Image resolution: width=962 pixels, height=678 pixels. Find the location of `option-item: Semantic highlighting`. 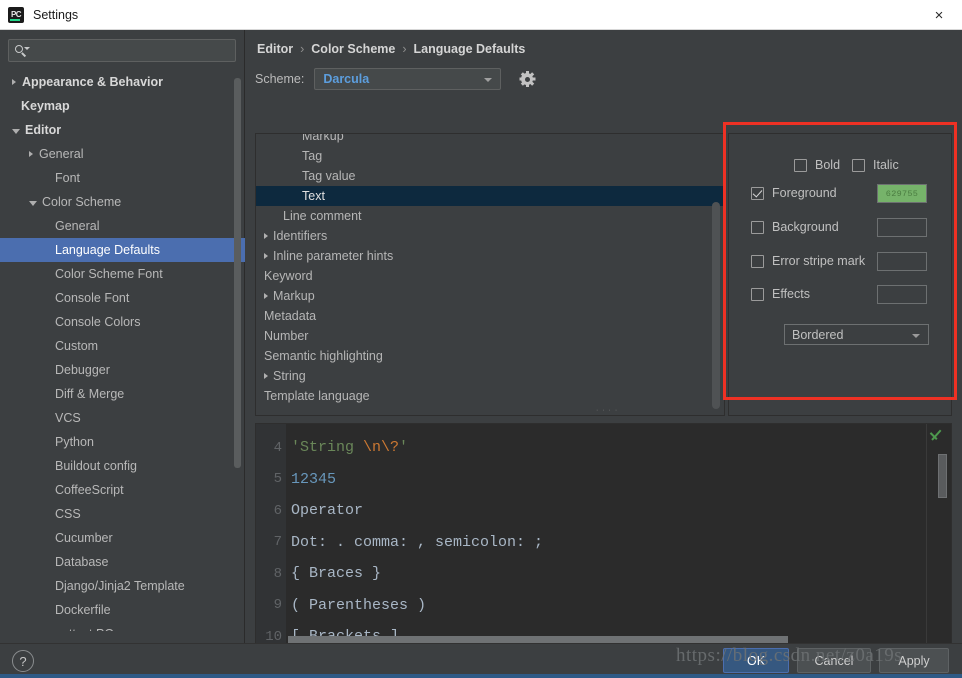

option-item: Semantic highlighting is located at coordinates (490, 356).